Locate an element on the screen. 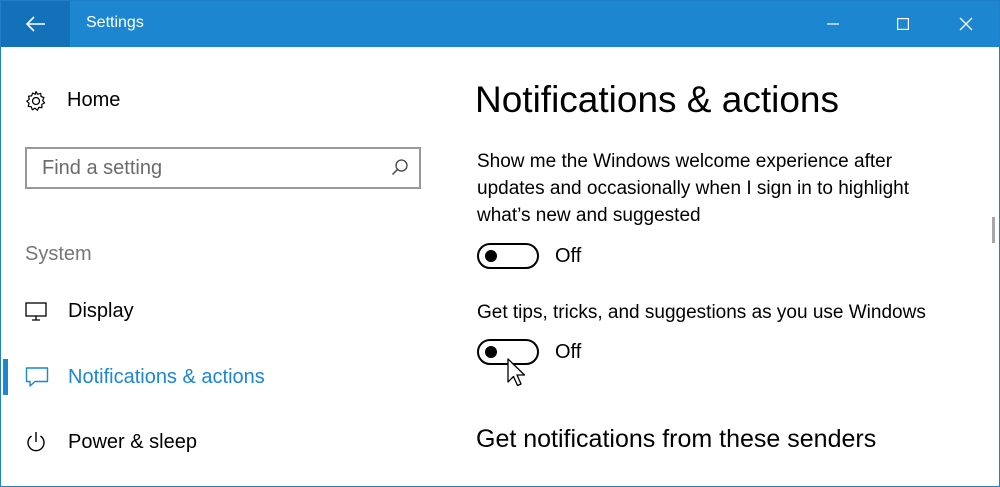  minimize-button is located at coordinates (833, 24).